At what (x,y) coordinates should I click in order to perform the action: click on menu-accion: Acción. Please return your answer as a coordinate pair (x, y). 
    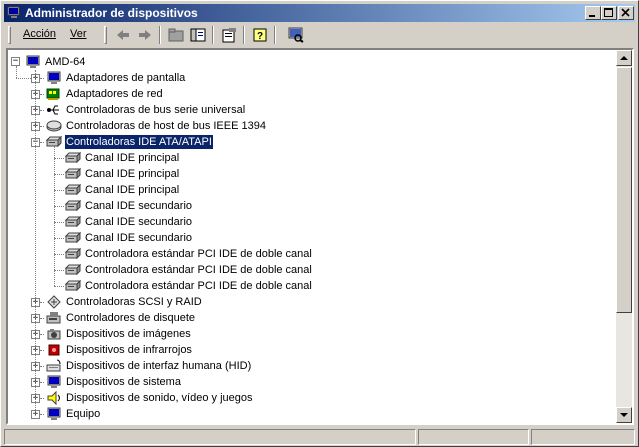
    Looking at the image, I should click on (39, 34).